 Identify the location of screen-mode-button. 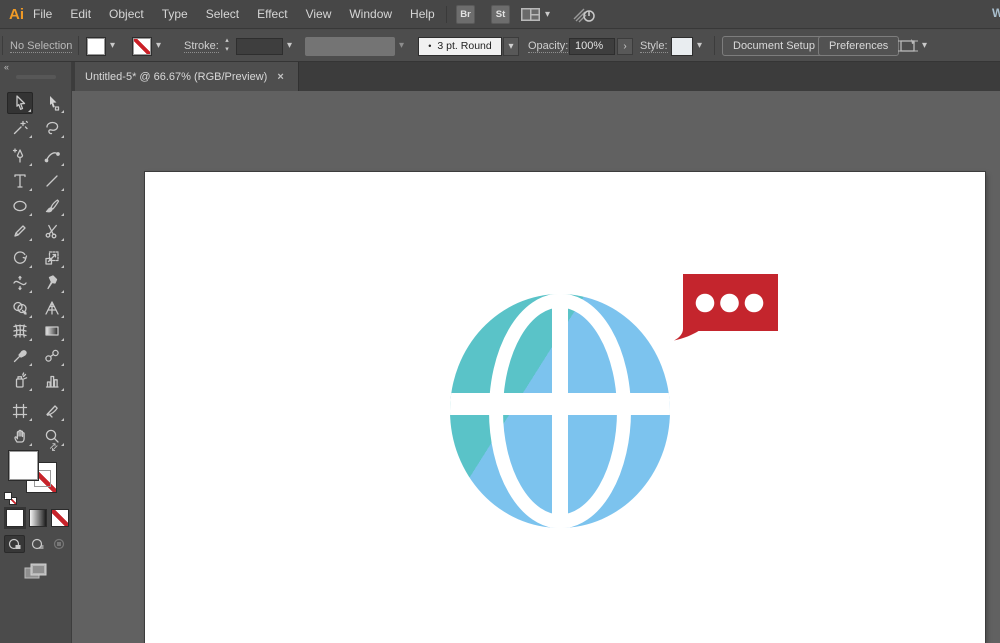
(36, 571).